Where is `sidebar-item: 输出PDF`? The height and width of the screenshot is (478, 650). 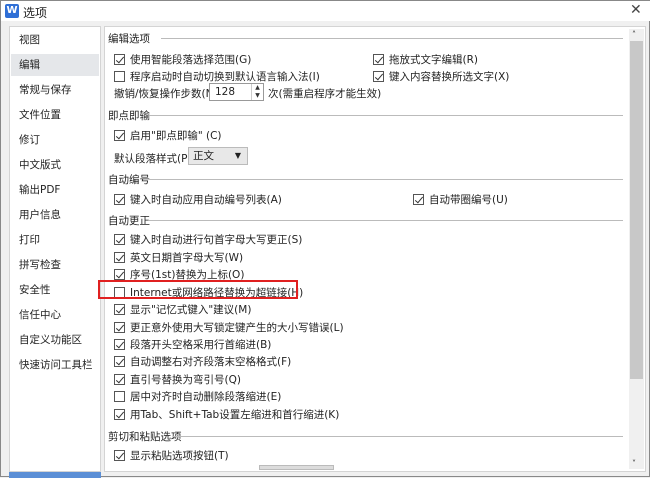 sidebar-item: 输出PDF is located at coordinates (55, 190).